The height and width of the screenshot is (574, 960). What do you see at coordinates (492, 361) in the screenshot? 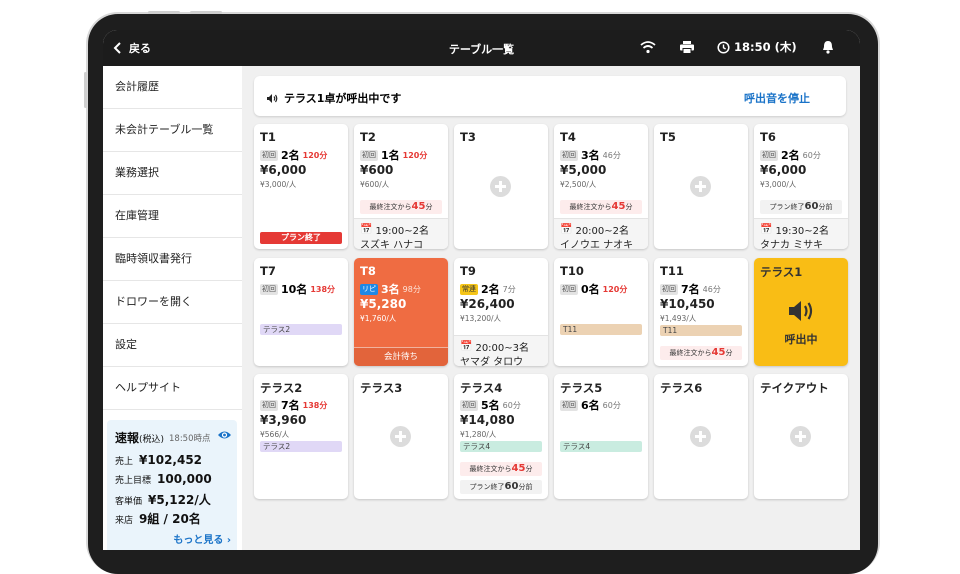
I see `reservation-name: ヤマダ タロウ` at bounding box center [492, 361].